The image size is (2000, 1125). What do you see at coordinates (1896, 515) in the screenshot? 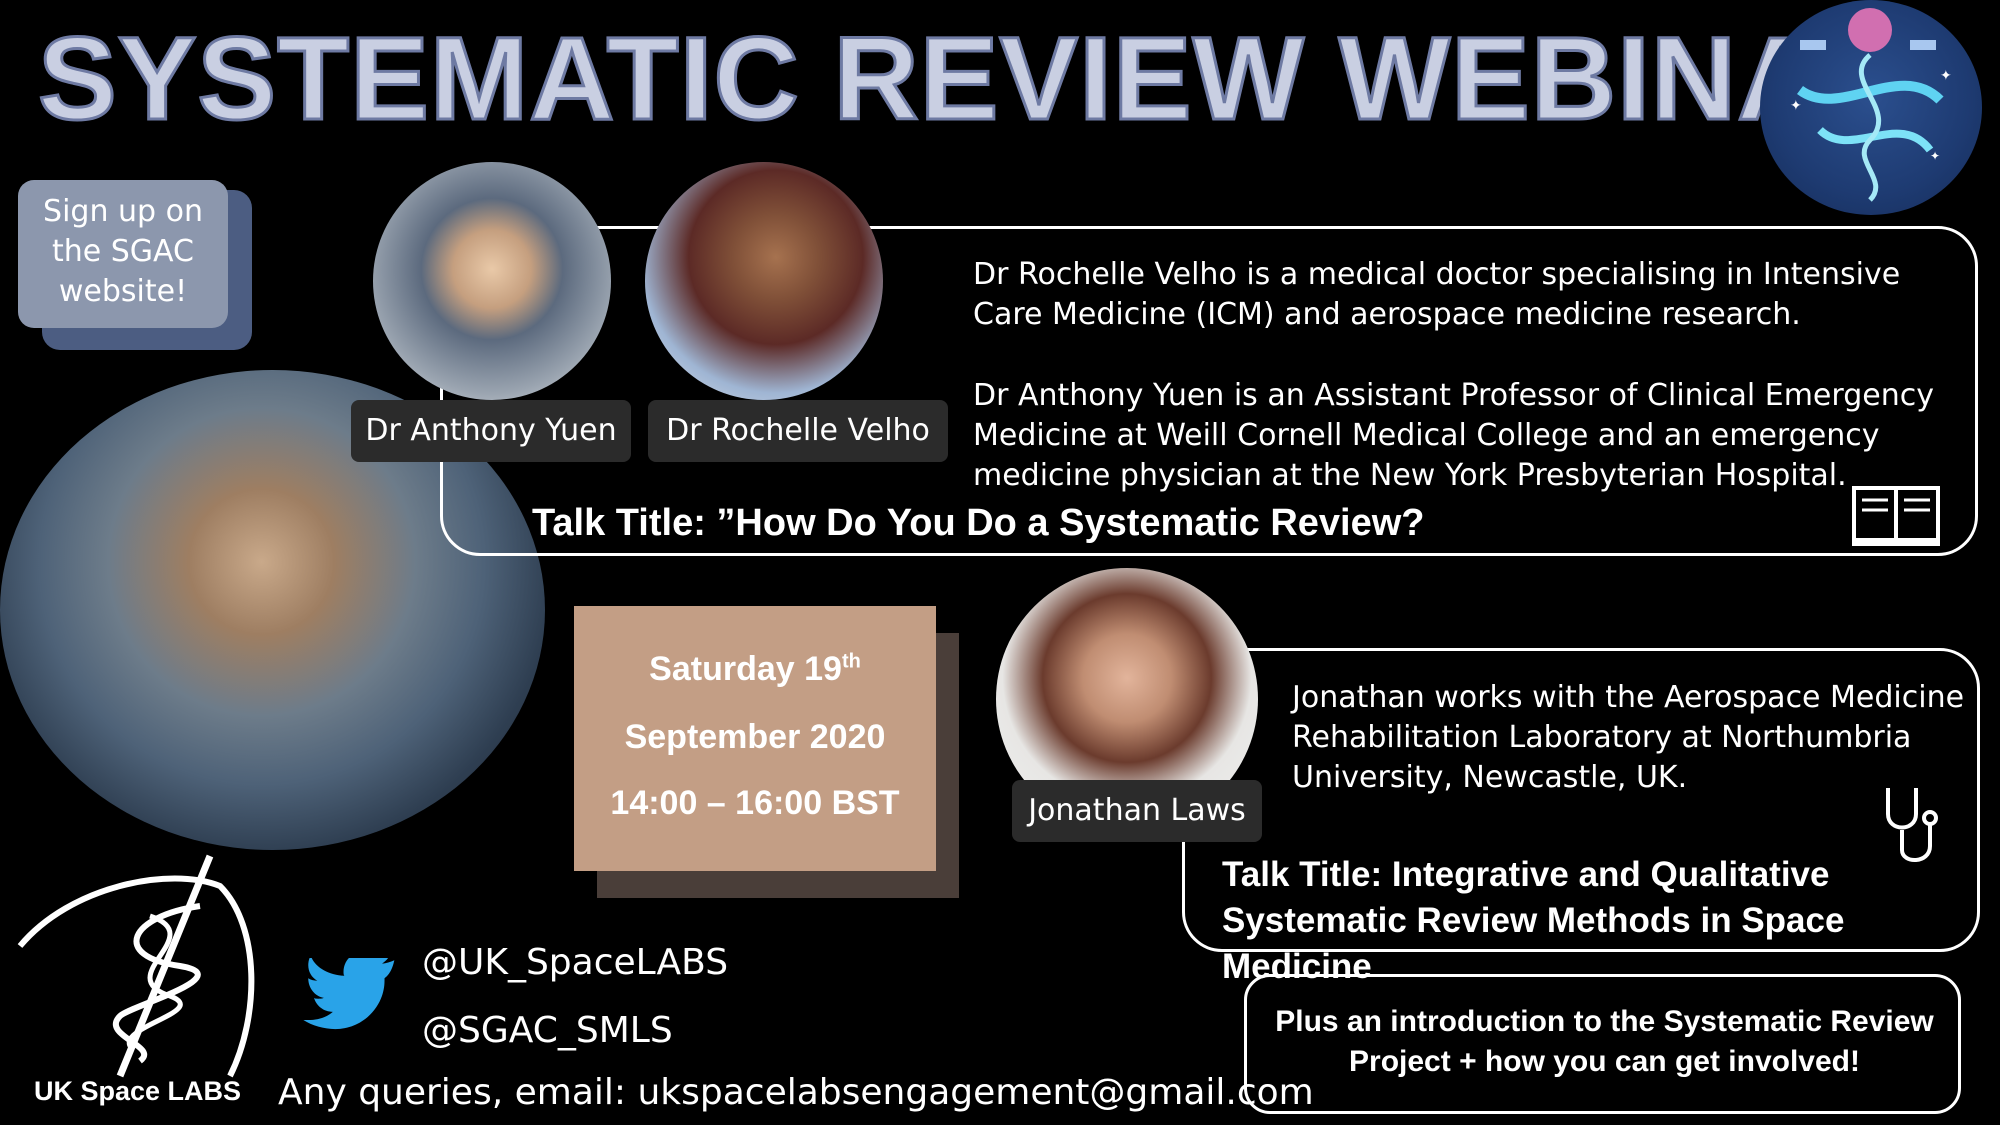
I see `book-icon` at bounding box center [1896, 515].